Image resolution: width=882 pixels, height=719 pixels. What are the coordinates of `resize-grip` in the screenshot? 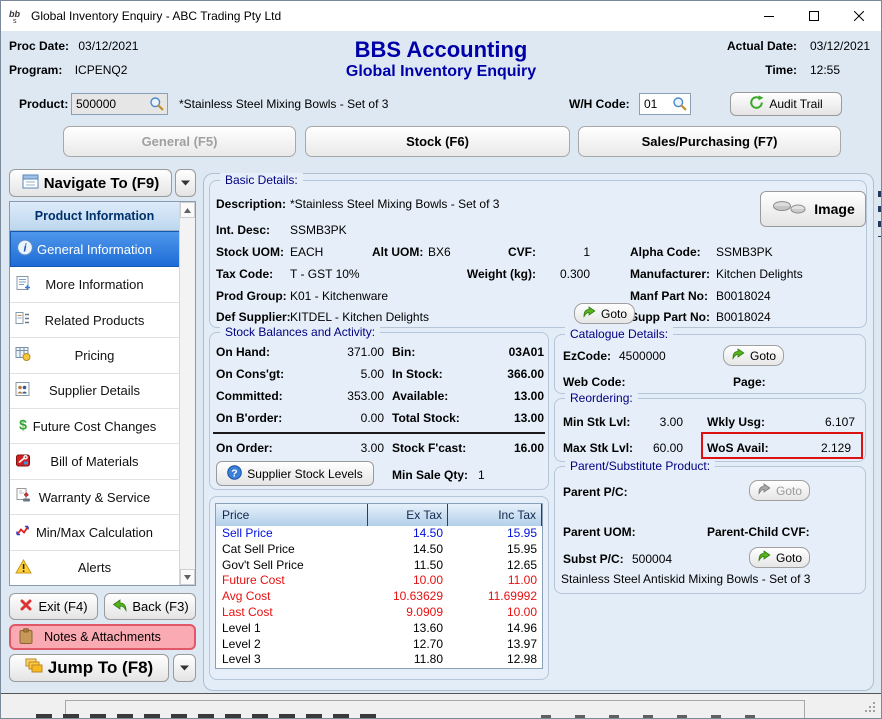 It's located at (870, 708).